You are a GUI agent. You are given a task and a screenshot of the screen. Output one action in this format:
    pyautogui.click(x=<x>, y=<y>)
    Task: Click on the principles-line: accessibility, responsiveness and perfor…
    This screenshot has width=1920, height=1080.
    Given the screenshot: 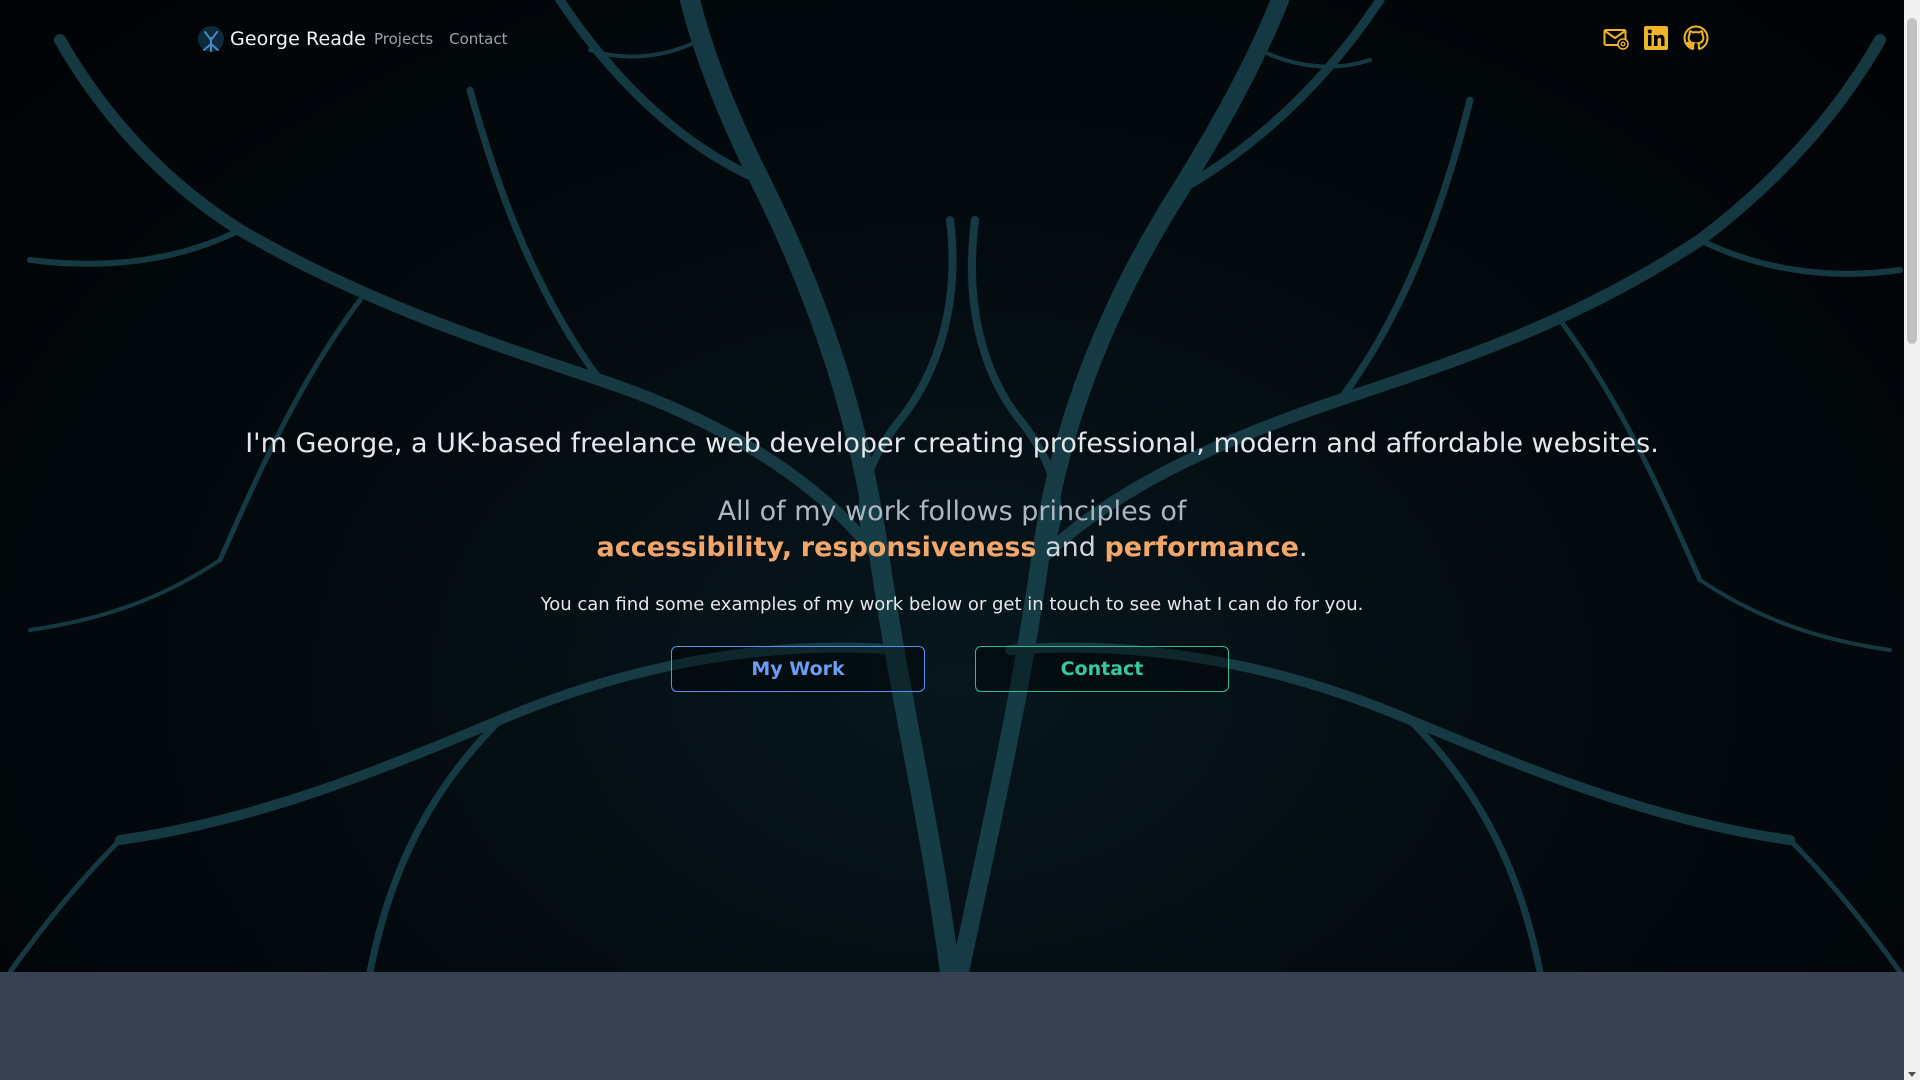 What is the action you would take?
    pyautogui.click(x=952, y=548)
    